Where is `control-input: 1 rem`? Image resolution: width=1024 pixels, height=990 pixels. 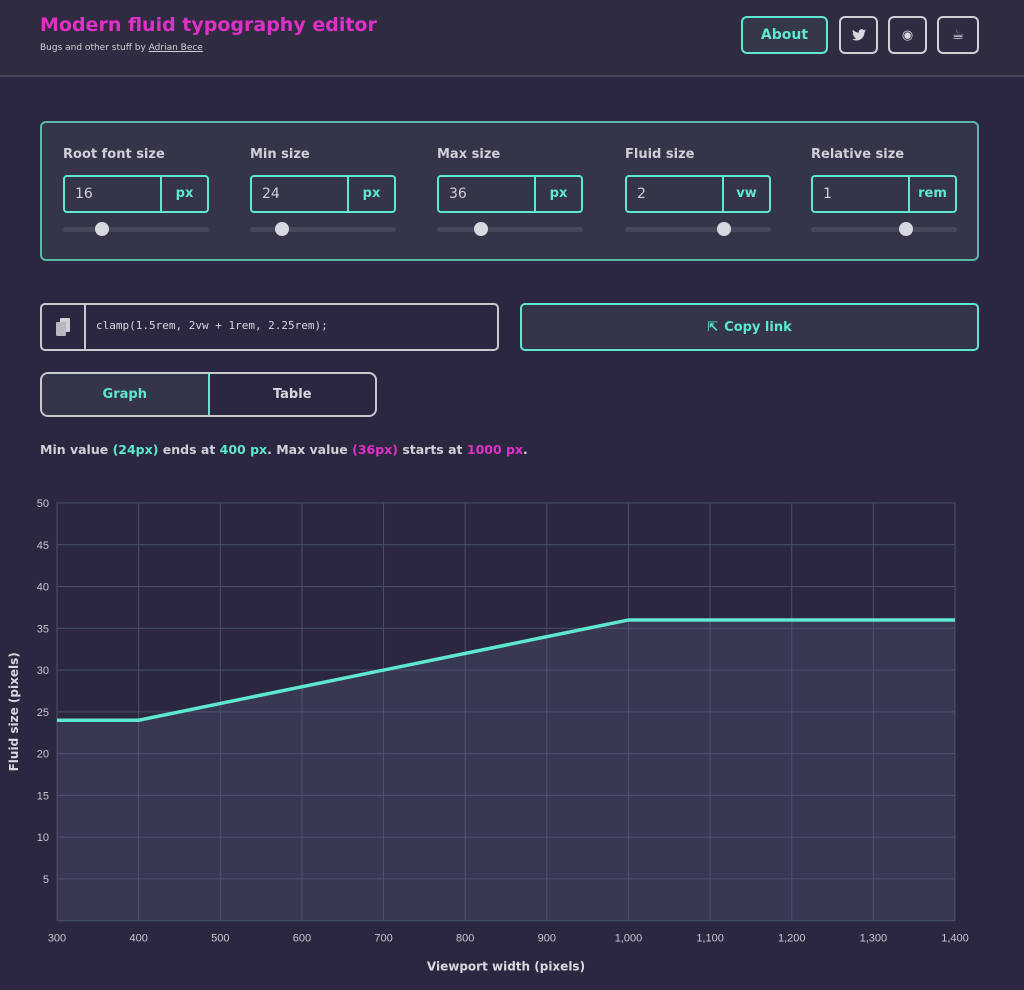 control-input: 1 rem is located at coordinates (884, 194).